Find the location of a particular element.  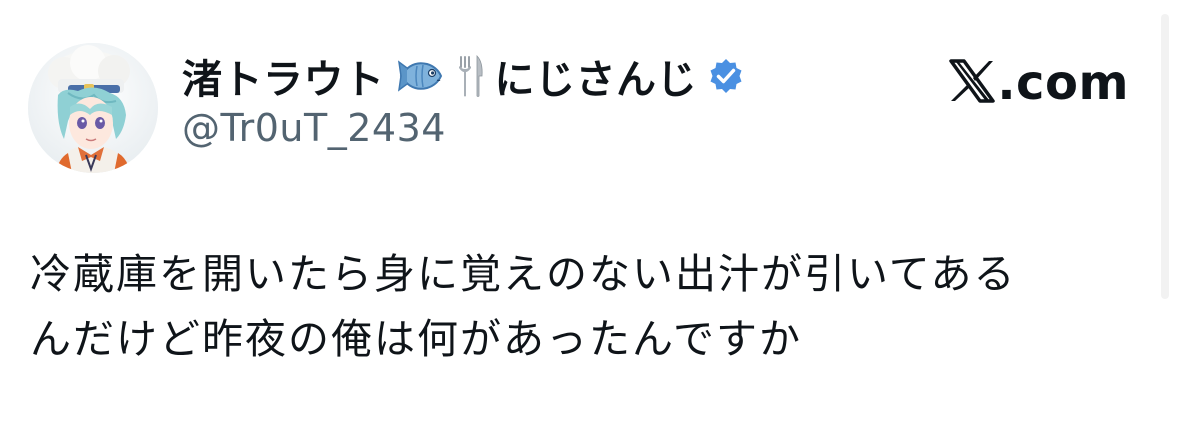

author-name-row: 渚トラウト にじさんじ is located at coordinates (463, 76).